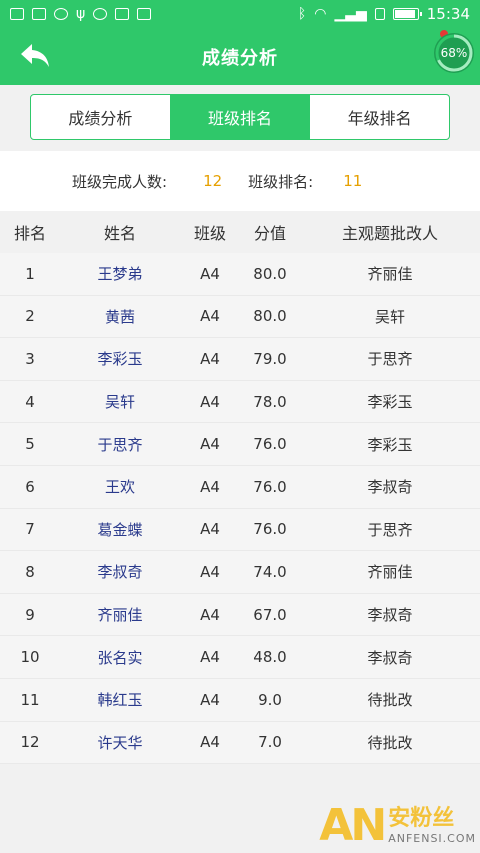 The width and height of the screenshot is (480, 853). I want to click on cell-rank: 11, so click(30, 699).